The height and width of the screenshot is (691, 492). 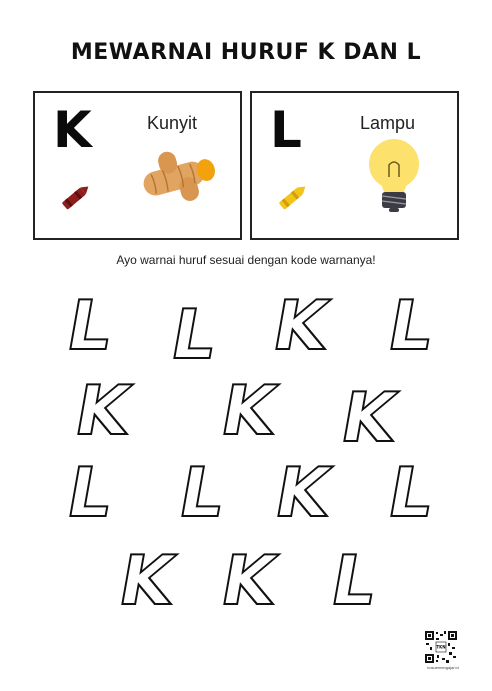 What do you see at coordinates (246, 52) in the screenshot?
I see `page-title: MEWARNAI HURUF K DAN L` at bounding box center [246, 52].